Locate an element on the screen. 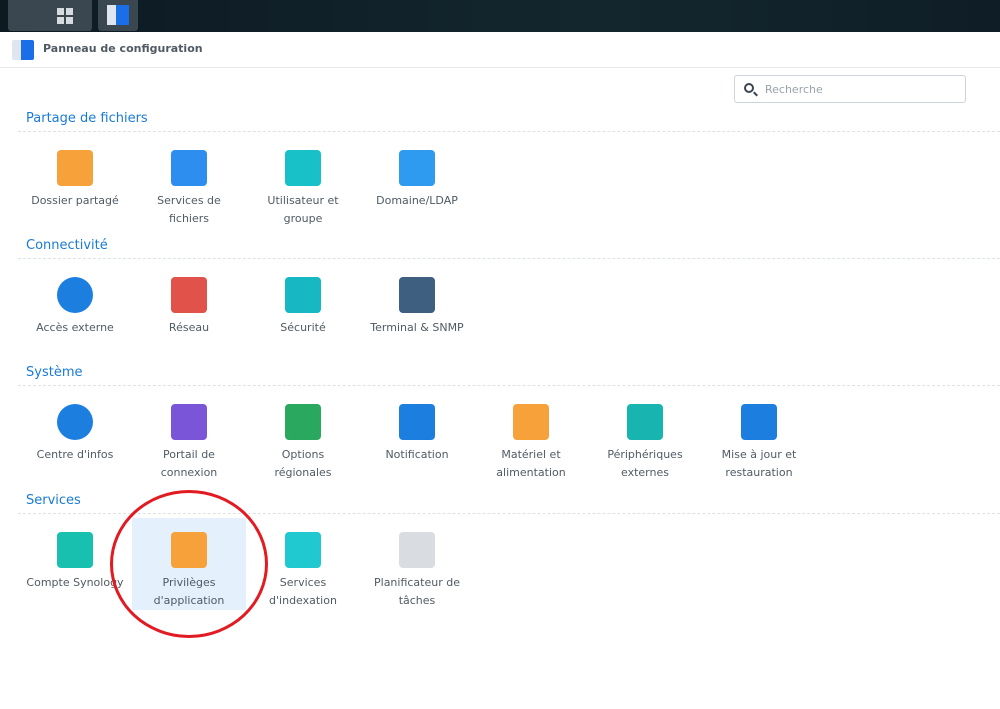 The image size is (1000, 709). control-panel-item: Services de fichiers is located at coordinates (189, 182).